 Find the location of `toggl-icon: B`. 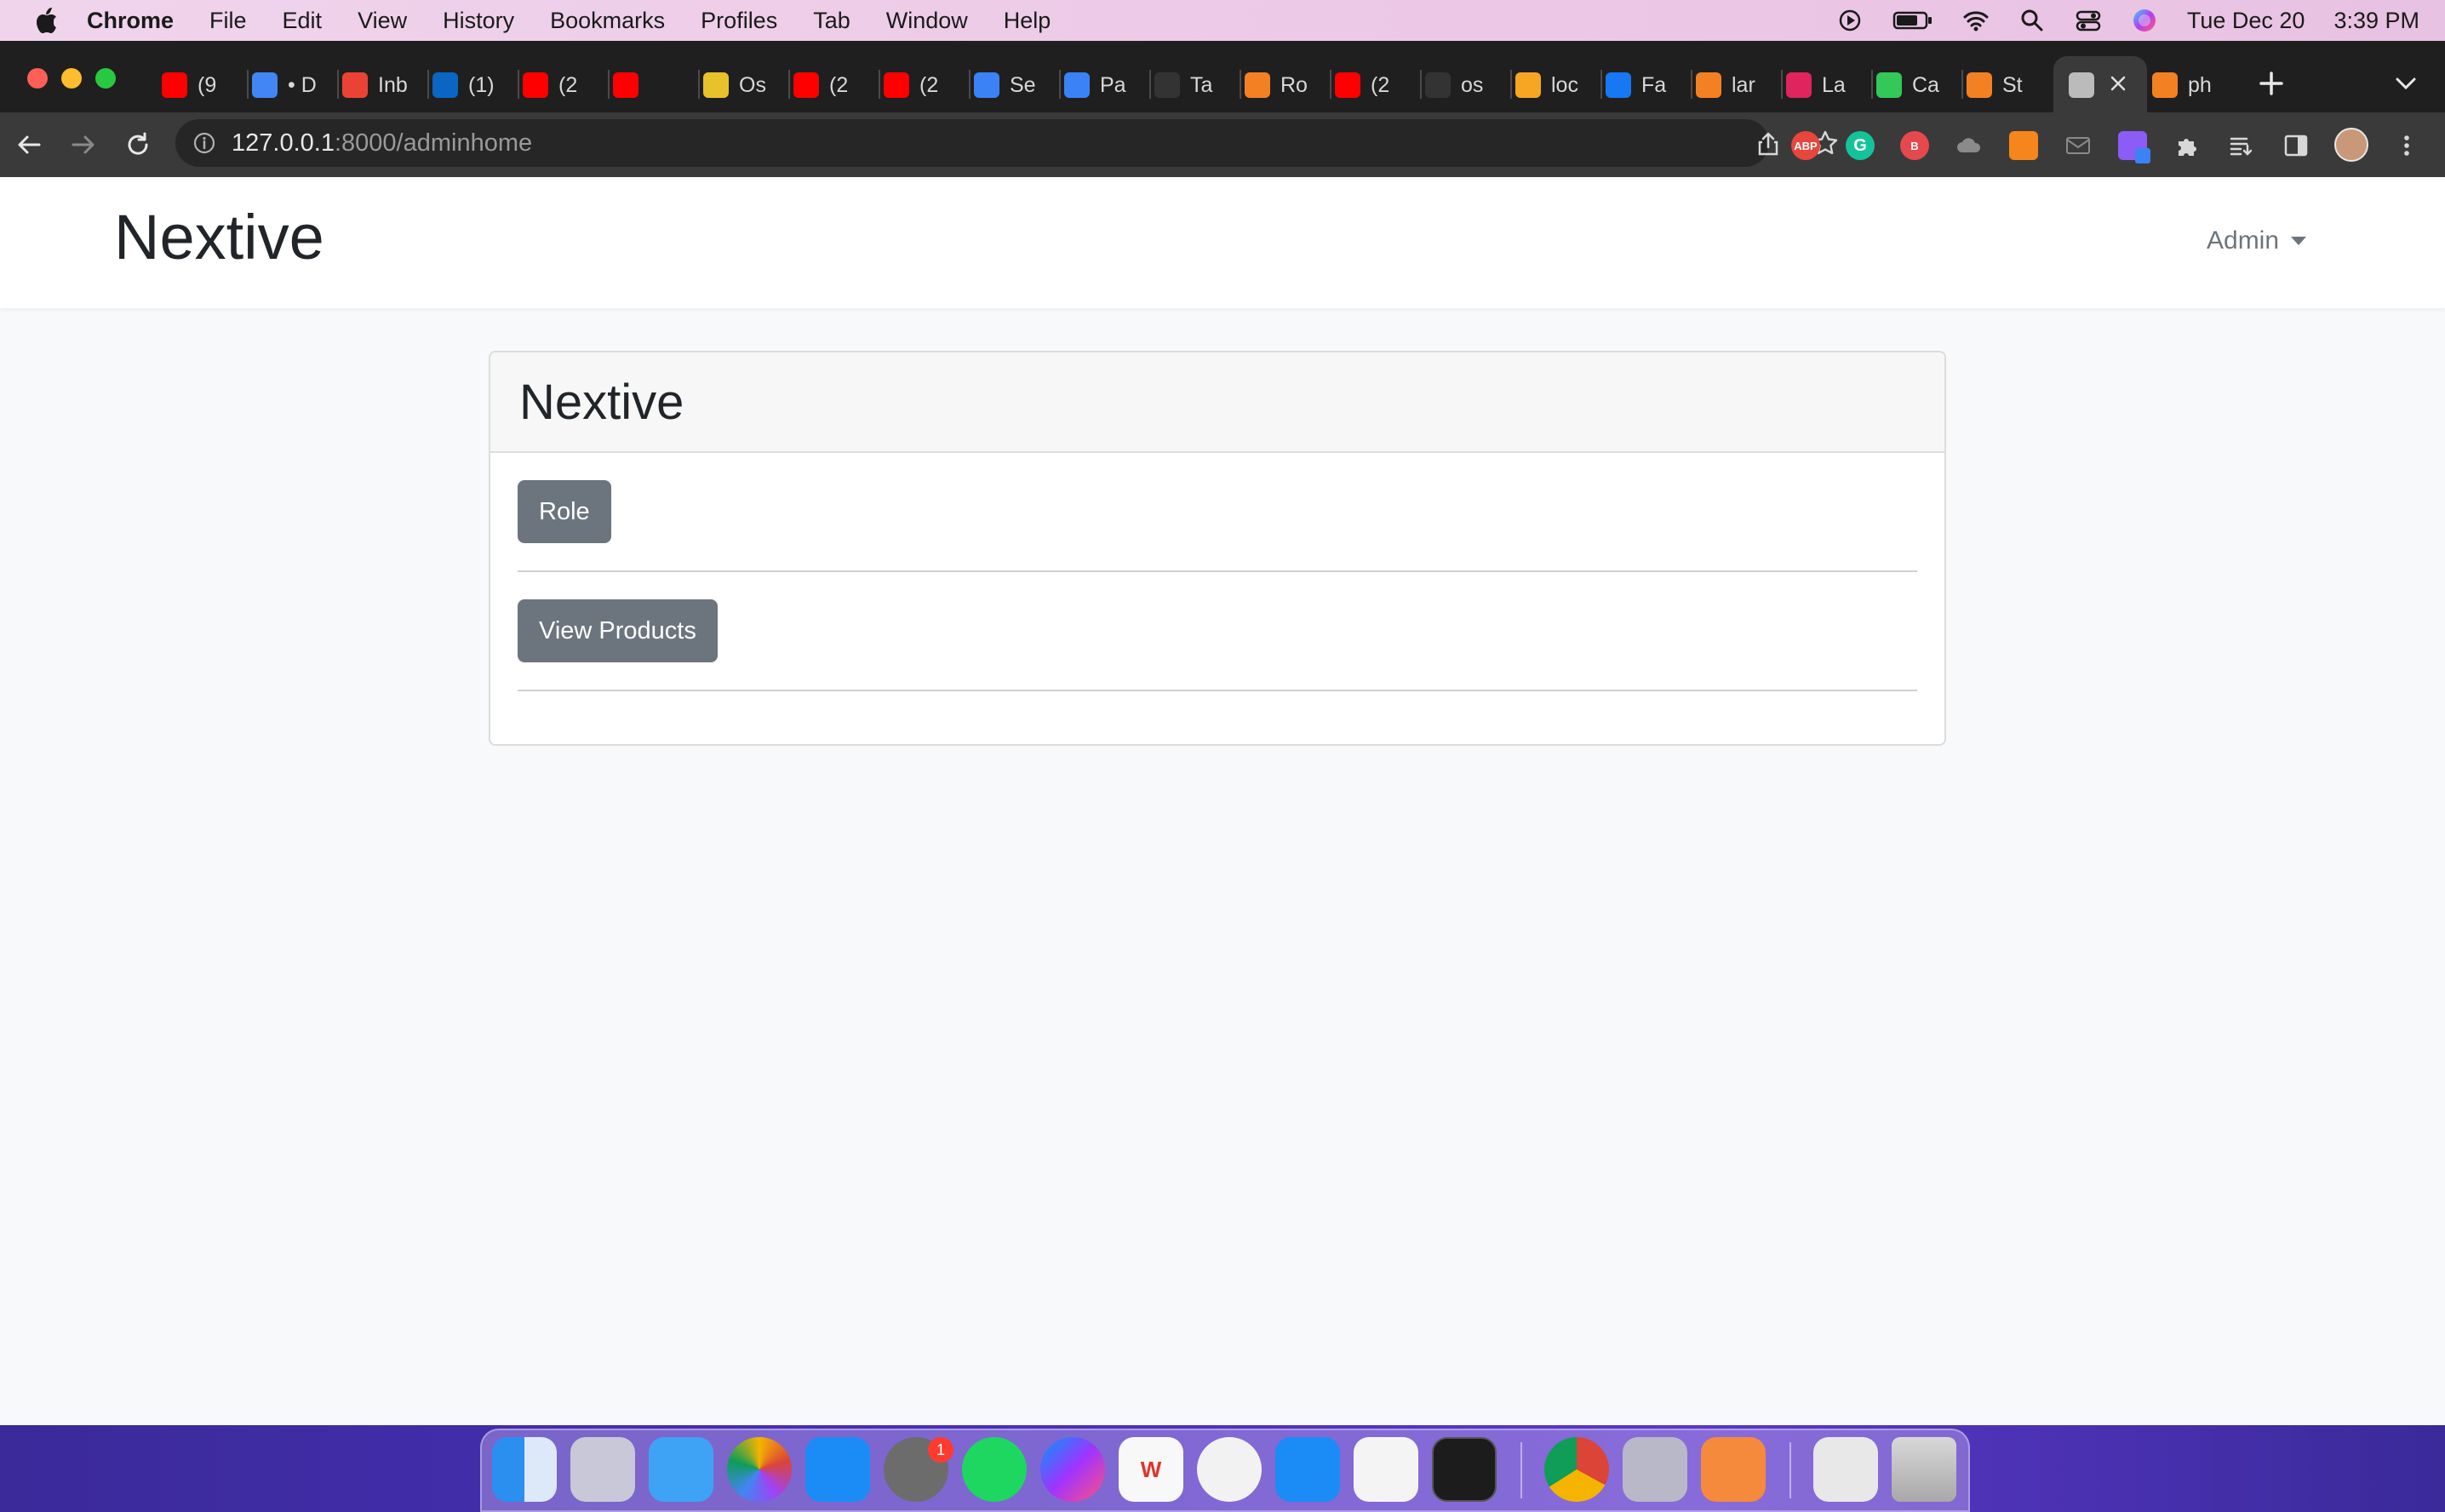

toggl-icon: B is located at coordinates (1915, 145).